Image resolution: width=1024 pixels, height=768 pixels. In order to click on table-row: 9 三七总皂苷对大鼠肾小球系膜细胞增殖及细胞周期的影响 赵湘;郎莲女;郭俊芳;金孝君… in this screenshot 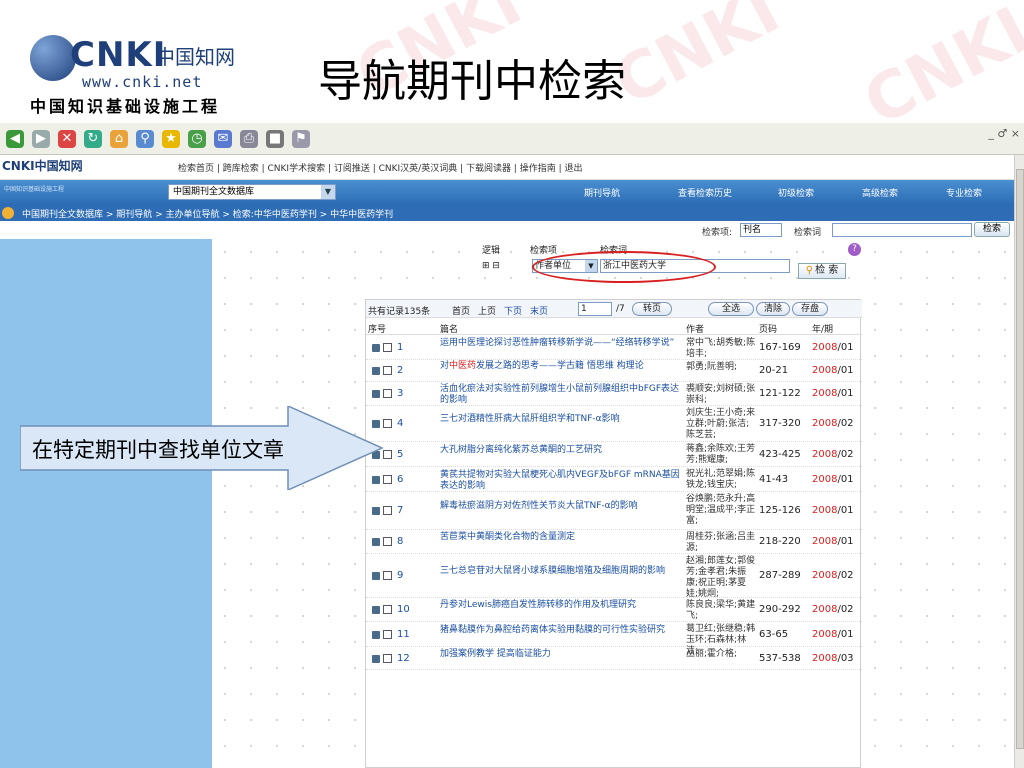, I will do `click(614, 577)`.